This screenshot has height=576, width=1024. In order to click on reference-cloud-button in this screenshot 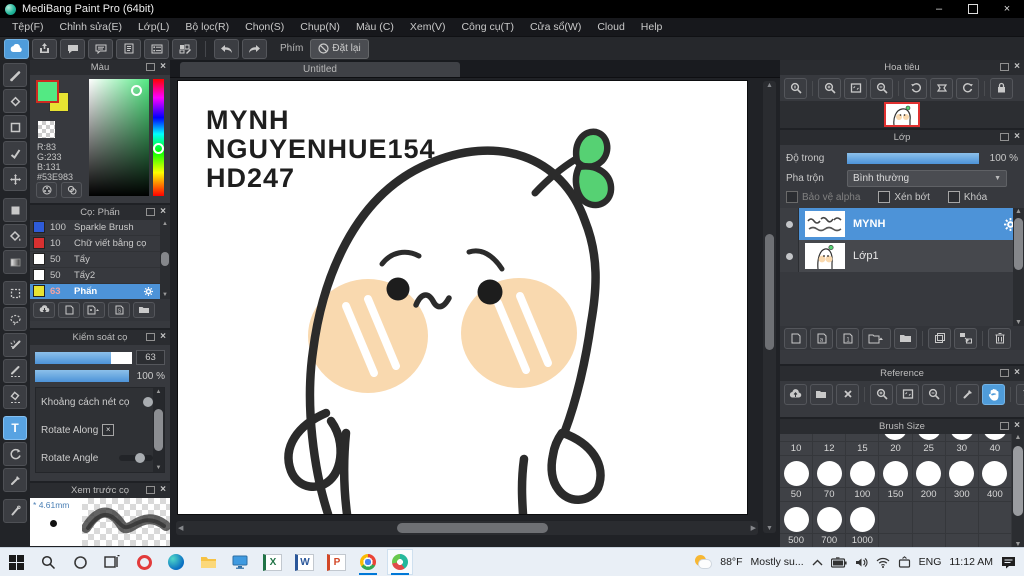, I will do `click(795, 394)`.